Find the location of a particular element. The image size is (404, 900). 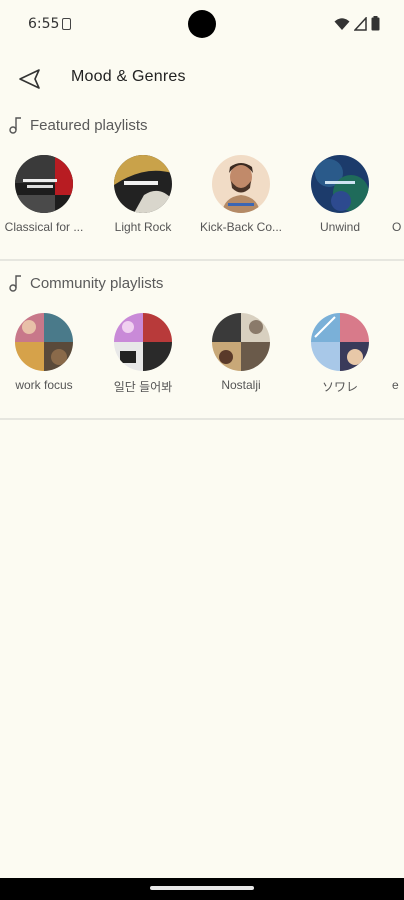

community-playlists-row: work focus 일단 들어봐 Nostalji ソワレ e is located at coordinates (202, 363).